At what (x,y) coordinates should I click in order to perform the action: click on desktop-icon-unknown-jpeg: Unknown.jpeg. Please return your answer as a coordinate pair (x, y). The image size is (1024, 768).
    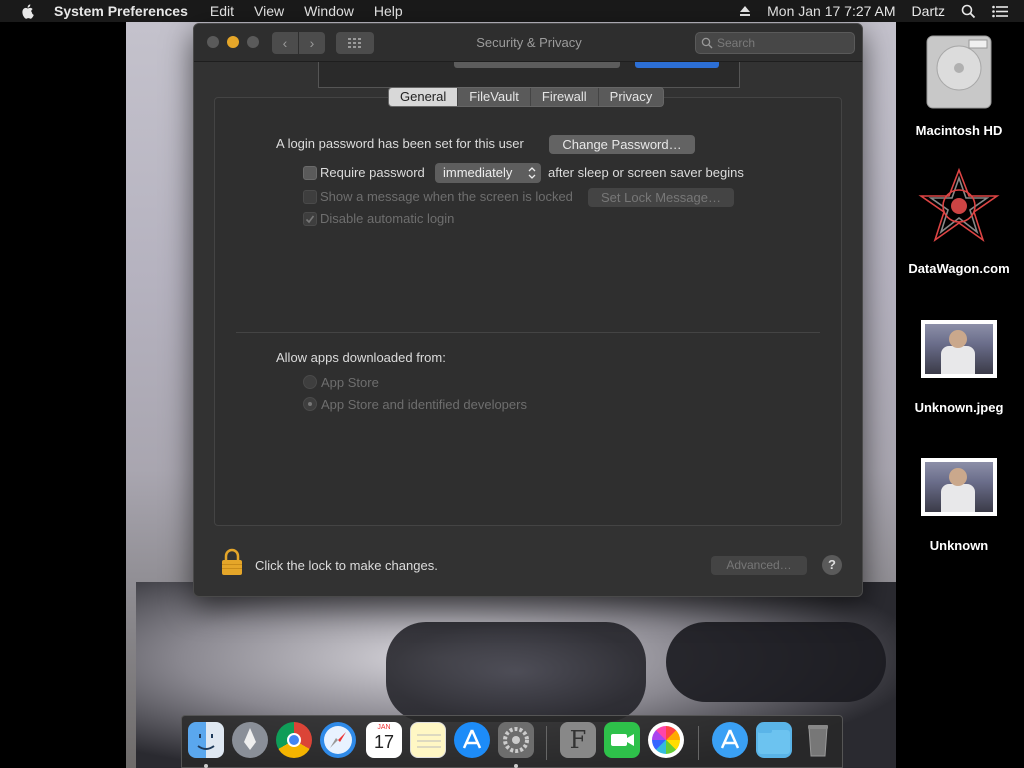
    Looking at the image, I should click on (959, 367).